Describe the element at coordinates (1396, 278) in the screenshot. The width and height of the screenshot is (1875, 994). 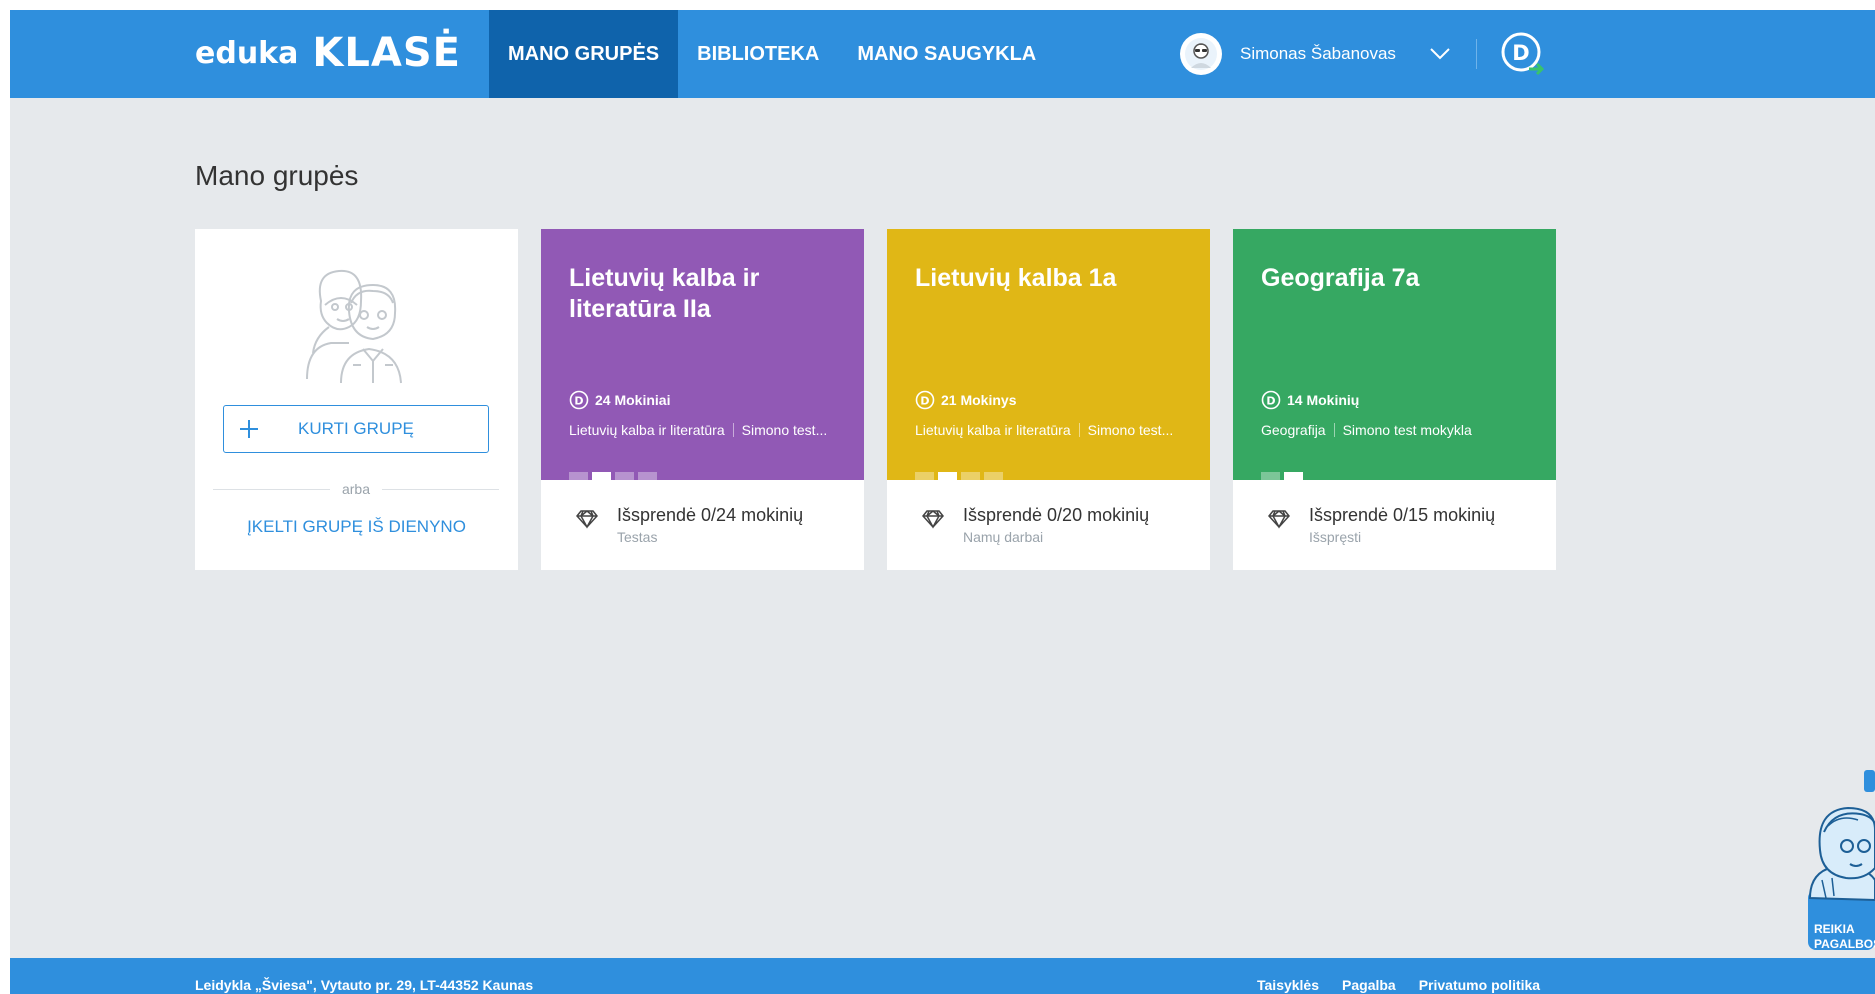
I see `group-title: Geografija 7a` at that location.